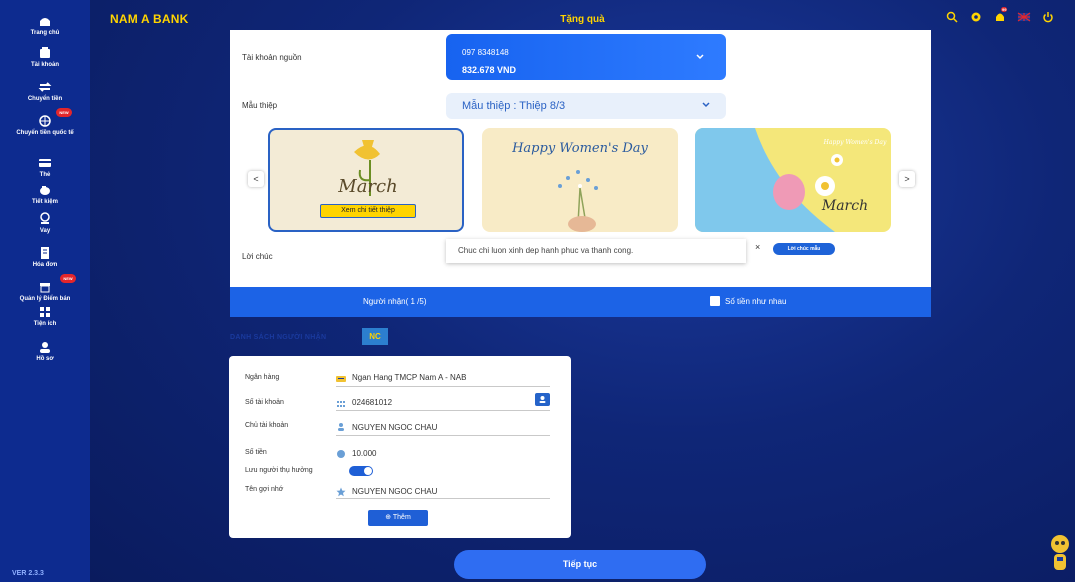  I want to click on card-detail-button: Xem chi tiết thiệp, so click(368, 211).